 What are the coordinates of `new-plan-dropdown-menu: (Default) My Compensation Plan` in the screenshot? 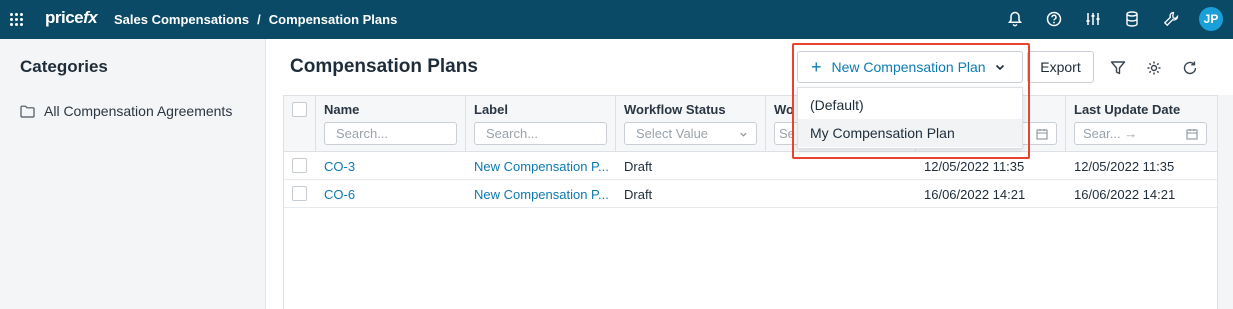 It's located at (910, 118).